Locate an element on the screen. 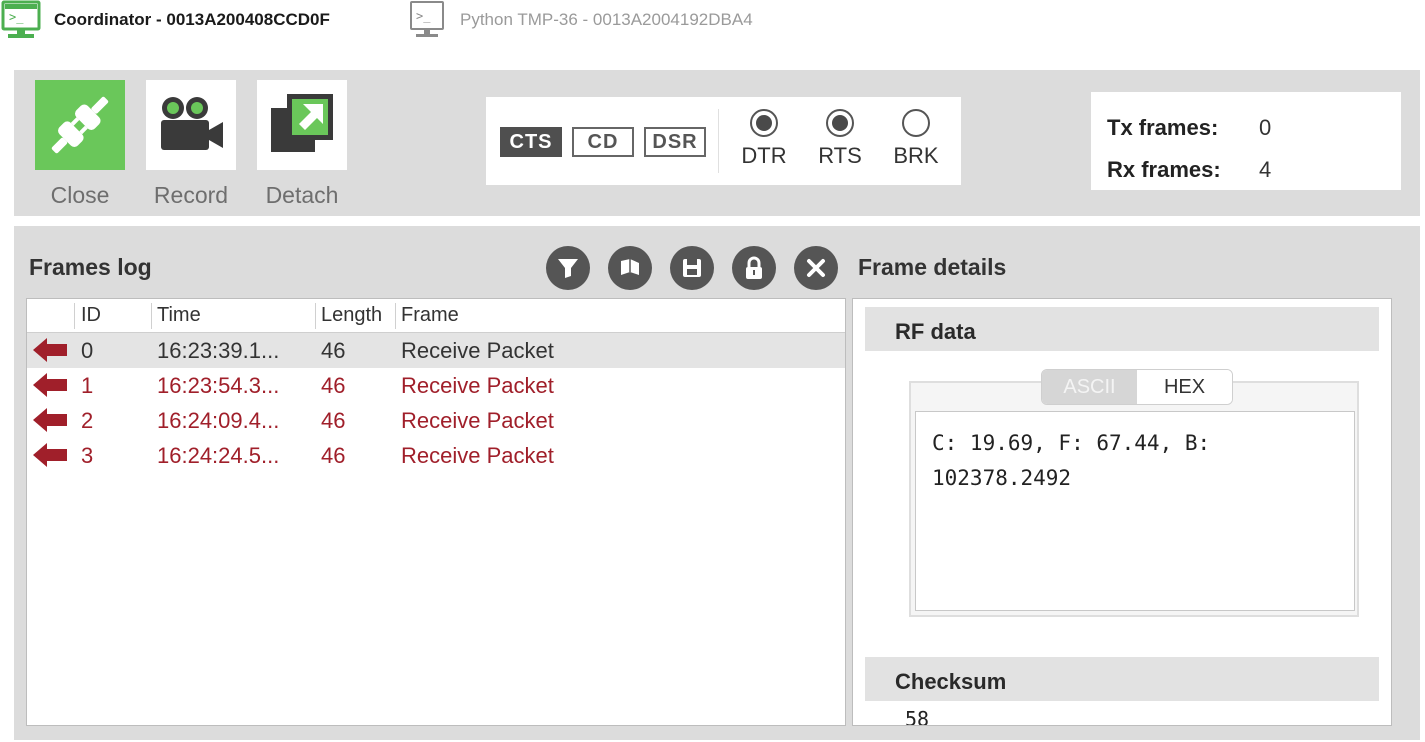 This screenshot has height=742, width=1425. serial-lines-panel: CTS CD DSR DTR RTS BRK is located at coordinates (723, 141).